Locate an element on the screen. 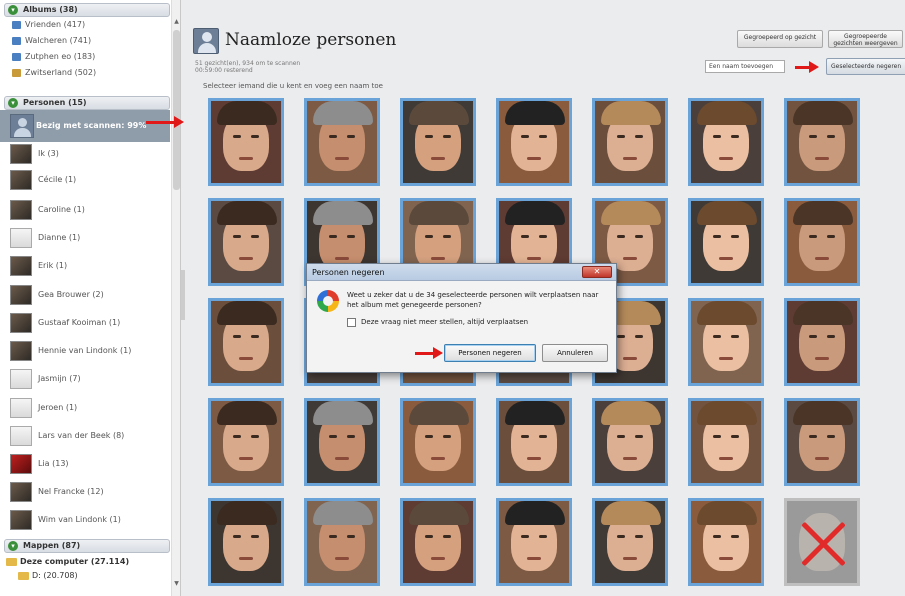  person-item: Ik (3) is located at coordinates (90, 154).